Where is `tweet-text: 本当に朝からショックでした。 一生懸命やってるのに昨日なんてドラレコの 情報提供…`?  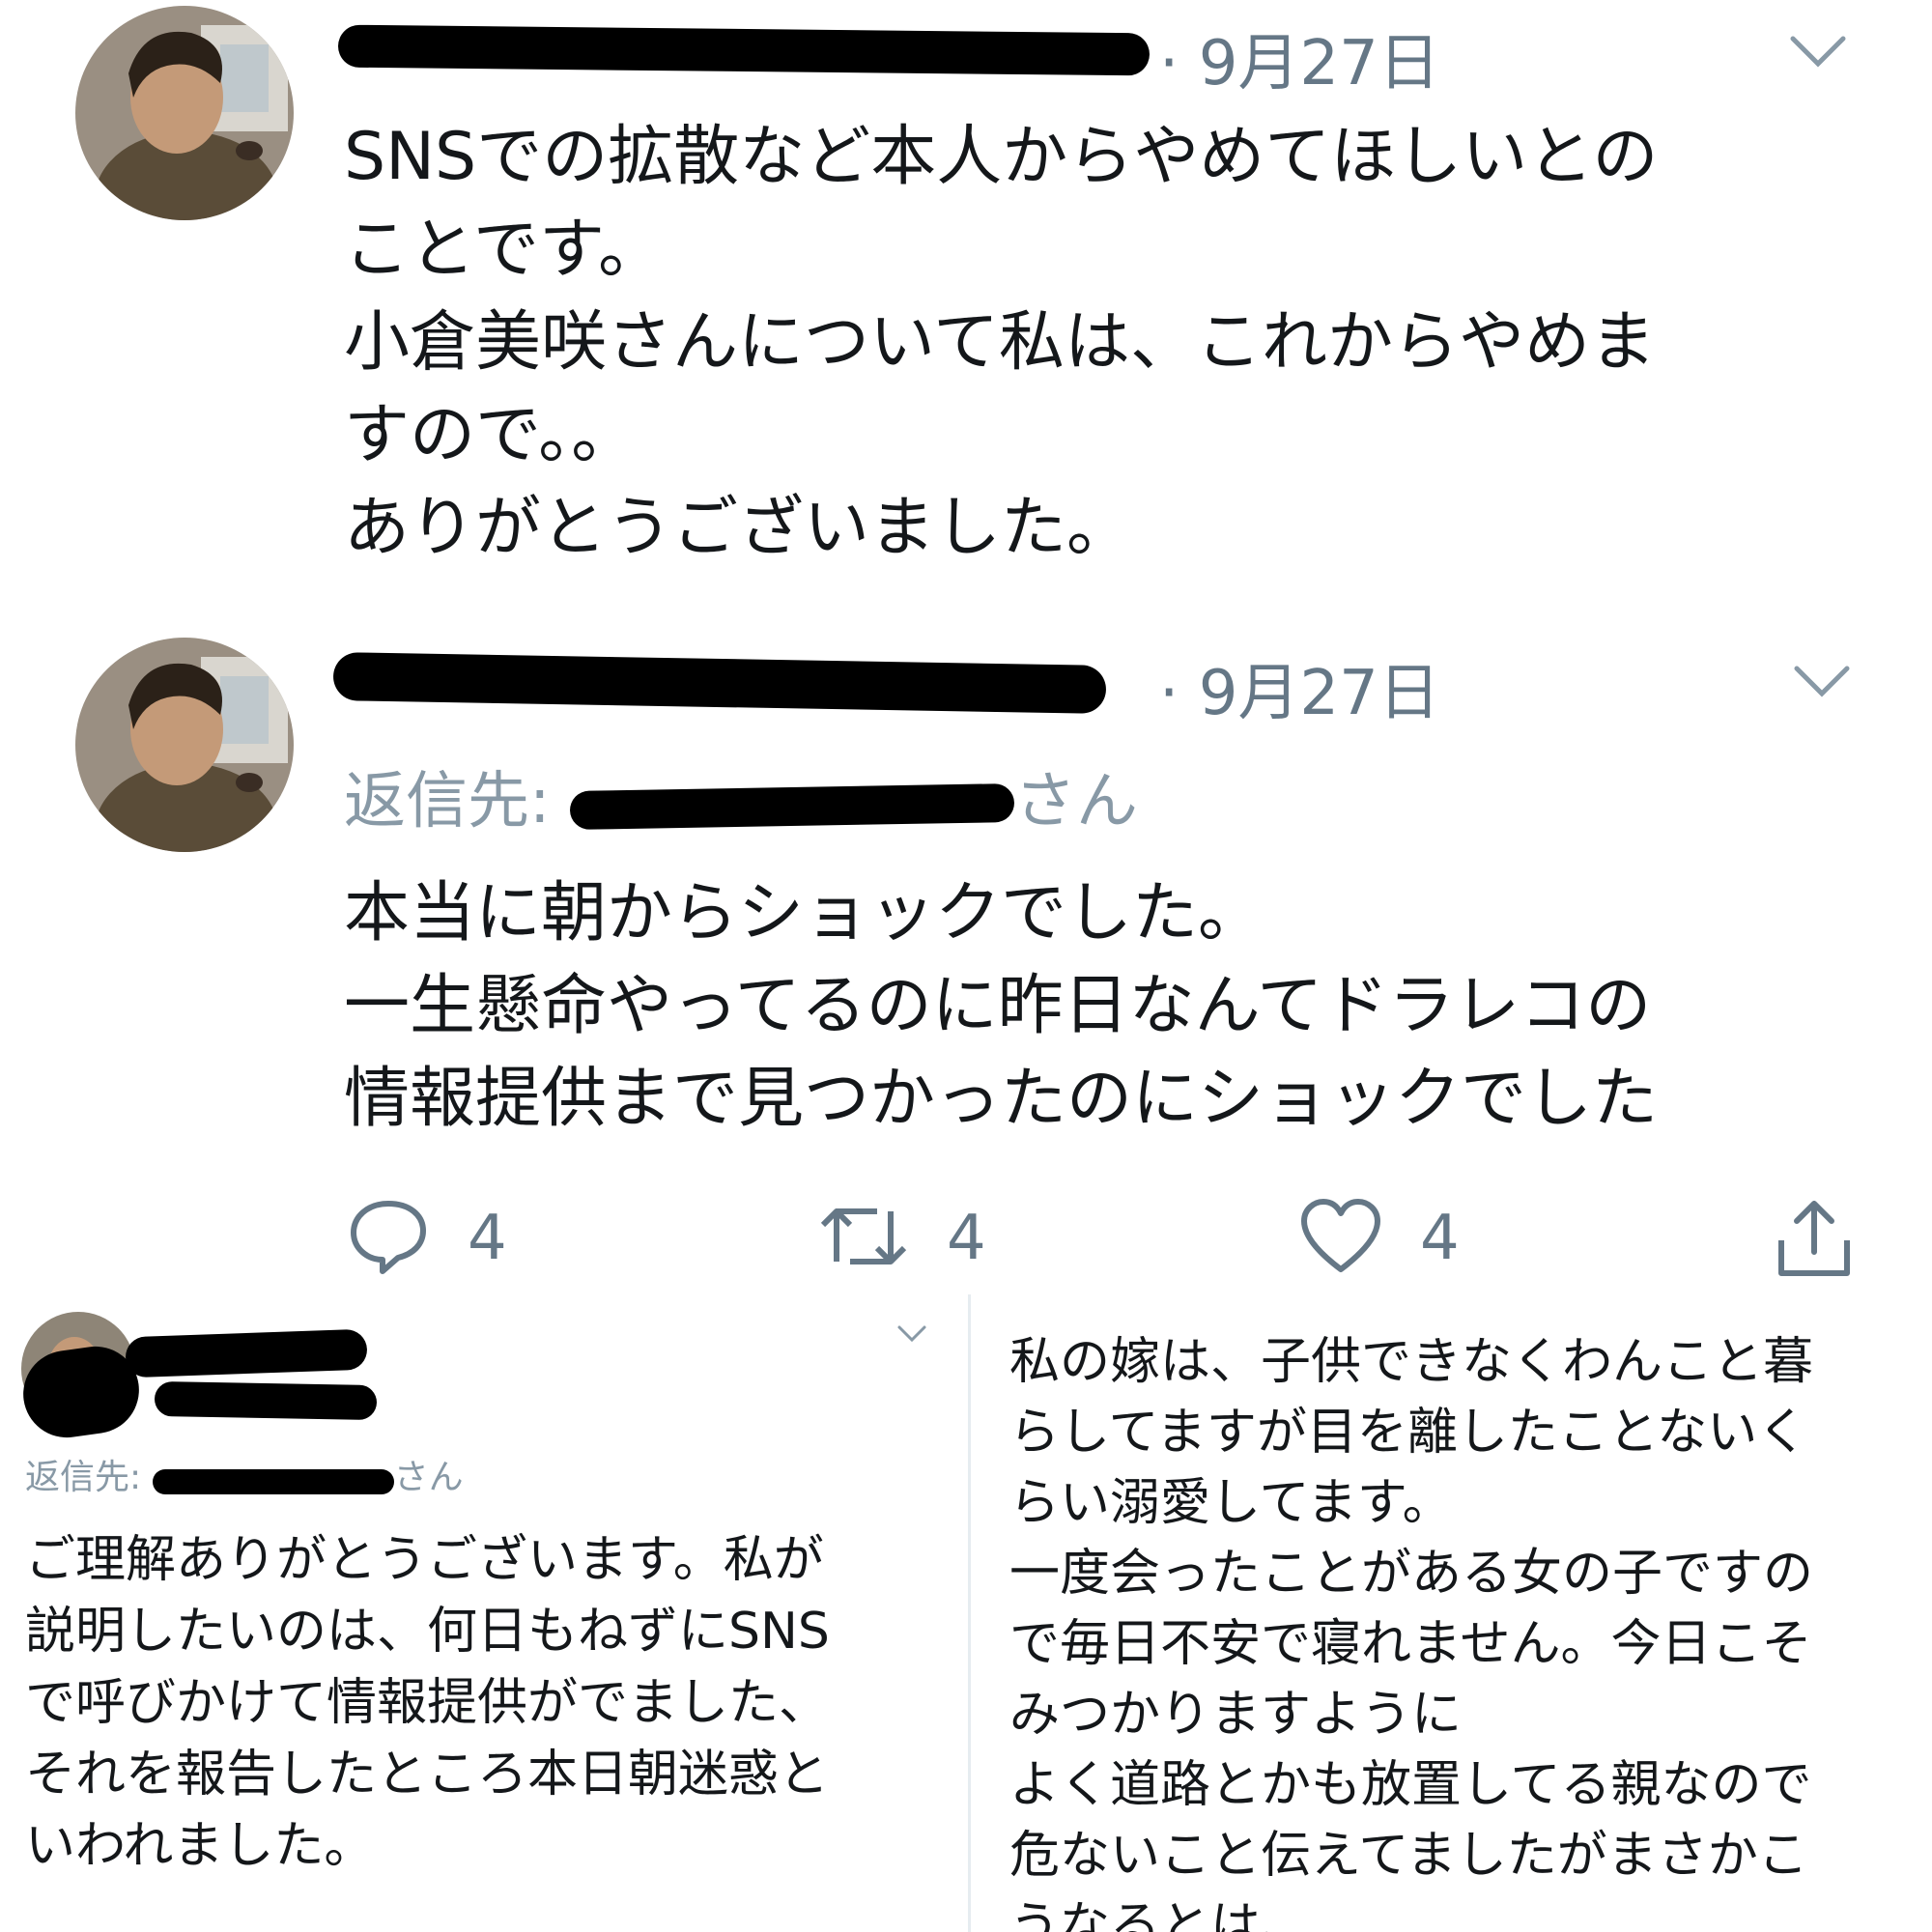 tweet-text: 本当に朝からショックでした。 一生懸命やってるのに昨日なんてドラレコの 情報提供… is located at coordinates (1002, 1006).